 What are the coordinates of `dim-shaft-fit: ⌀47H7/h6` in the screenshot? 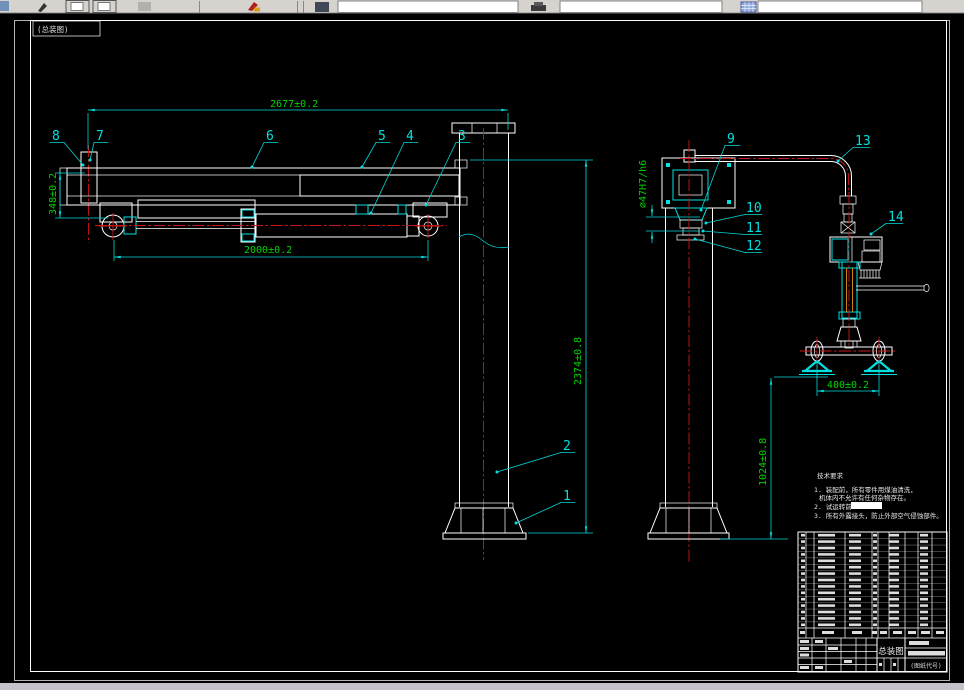 It's located at (643, 184).